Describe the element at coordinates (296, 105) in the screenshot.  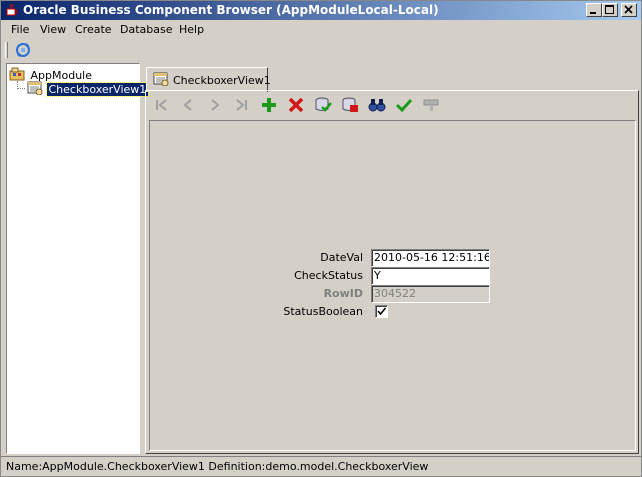
I see `delete-icon` at that location.